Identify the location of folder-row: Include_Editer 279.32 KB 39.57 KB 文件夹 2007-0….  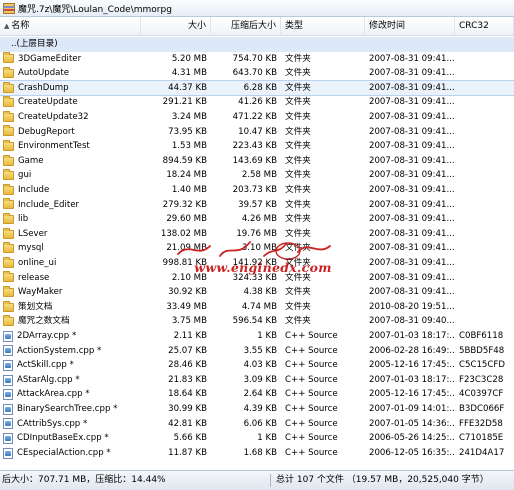
(257, 205).